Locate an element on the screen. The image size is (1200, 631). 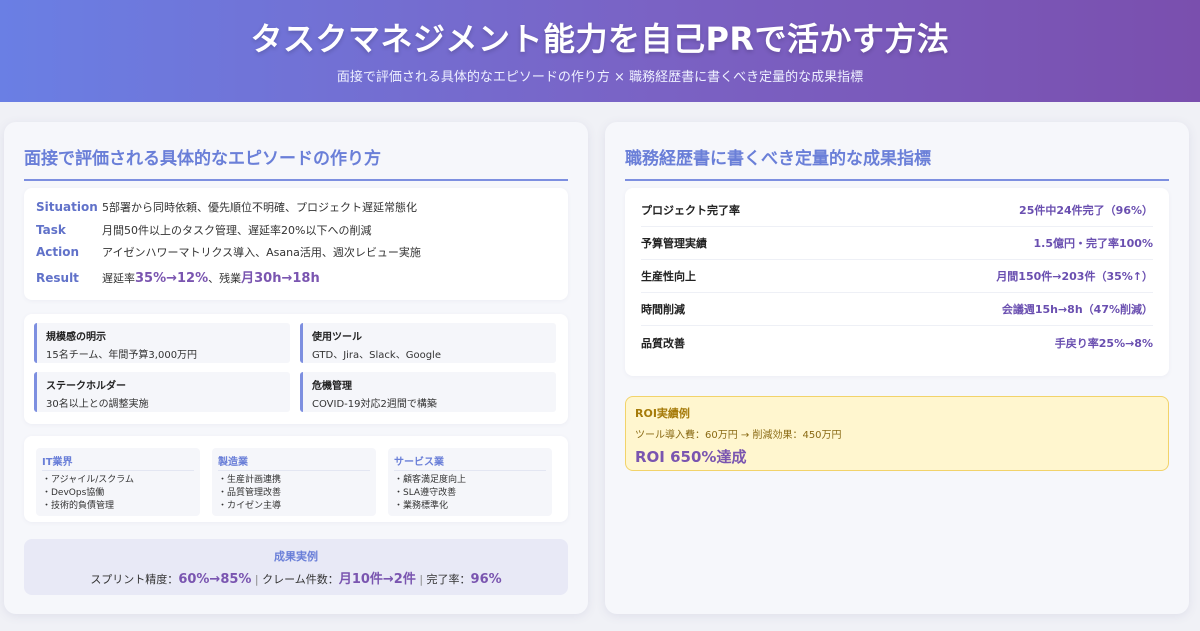
roi-title: ROI実績例 is located at coordinates (662, 413).